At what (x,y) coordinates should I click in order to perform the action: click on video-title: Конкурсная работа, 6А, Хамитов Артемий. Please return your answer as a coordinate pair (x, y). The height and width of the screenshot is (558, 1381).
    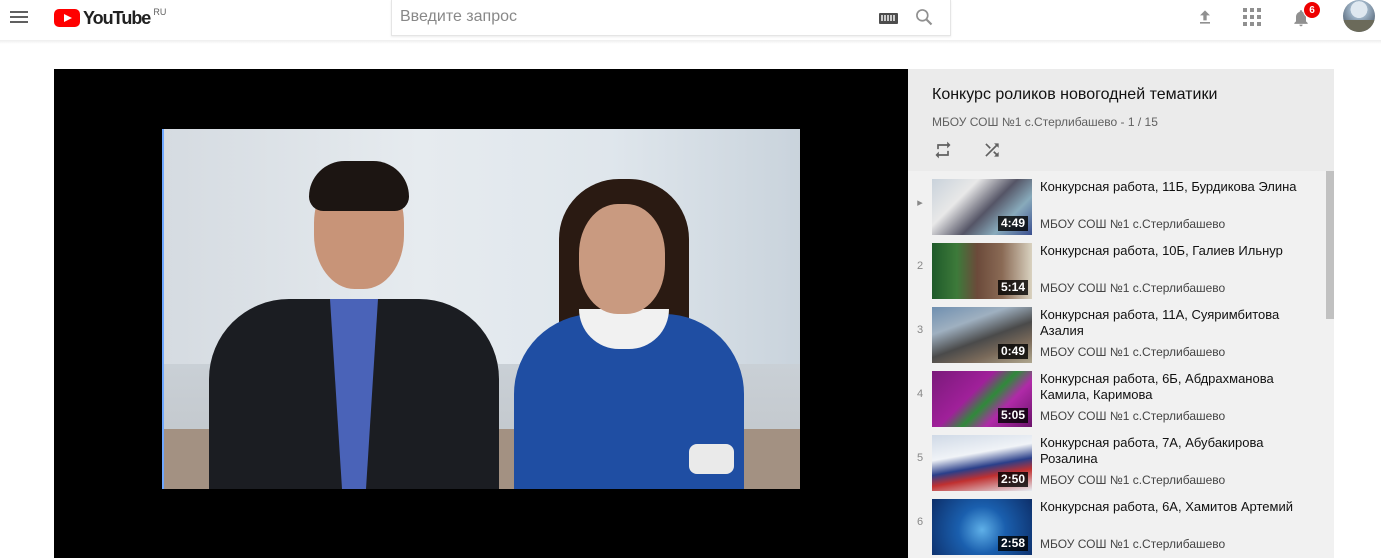
    Looking at the image, I should click on (1170, 507).